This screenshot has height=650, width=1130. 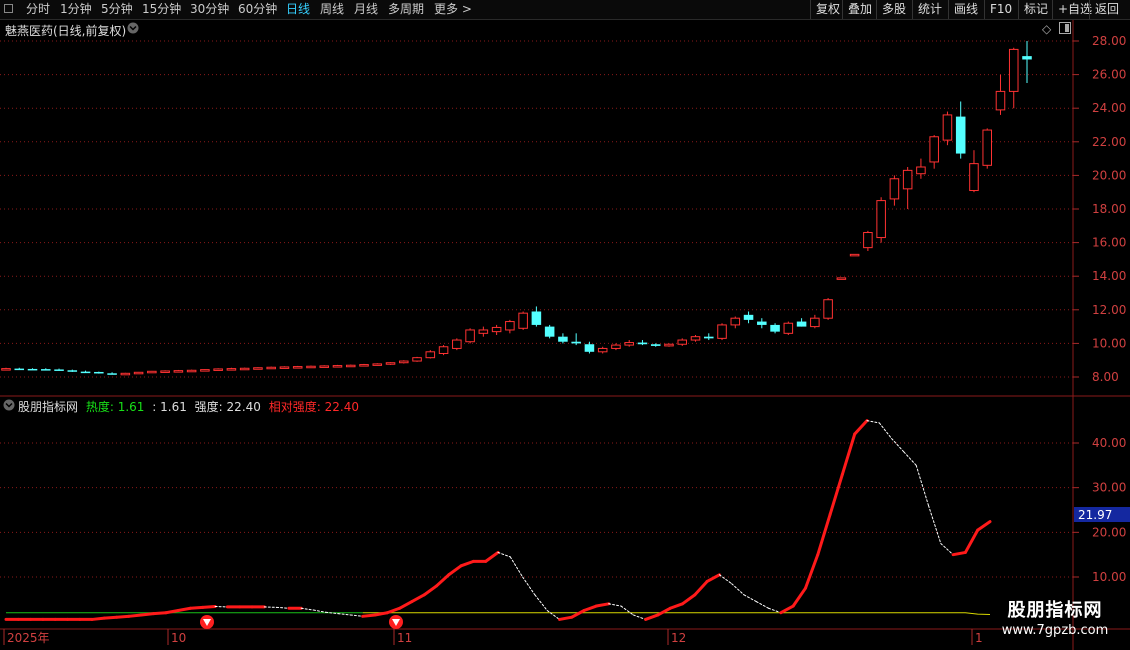 What do you see at coordinates (404, 638) in the screenshot?
I see `date-tick-label: 11` at bounding box center [404, 638].